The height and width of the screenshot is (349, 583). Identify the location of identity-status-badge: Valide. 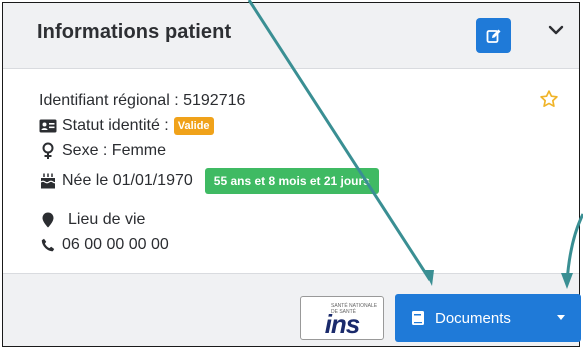
(193, 126).